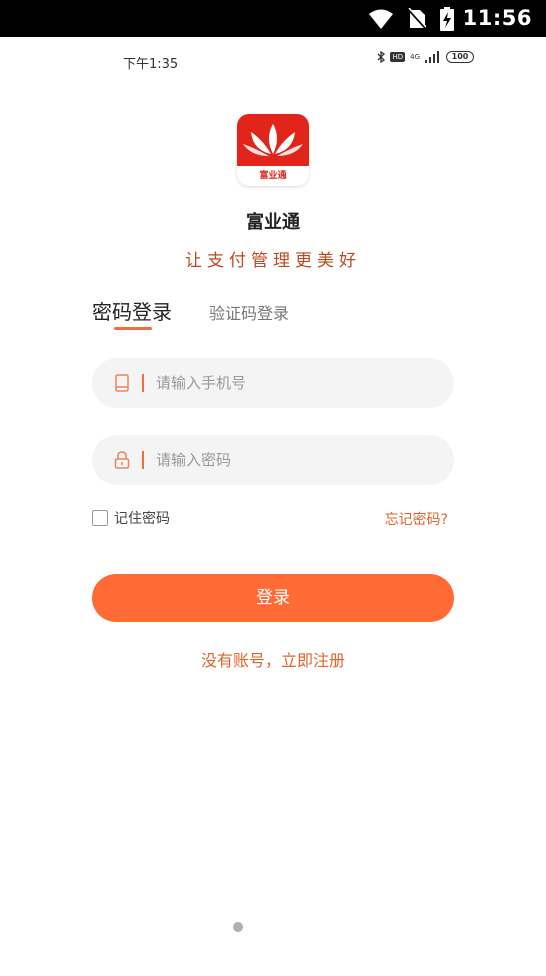  What do you see at coordinates (398, 57) in the screenshot?
I see `hd-badge: HD` at bounding box center [398, 57].